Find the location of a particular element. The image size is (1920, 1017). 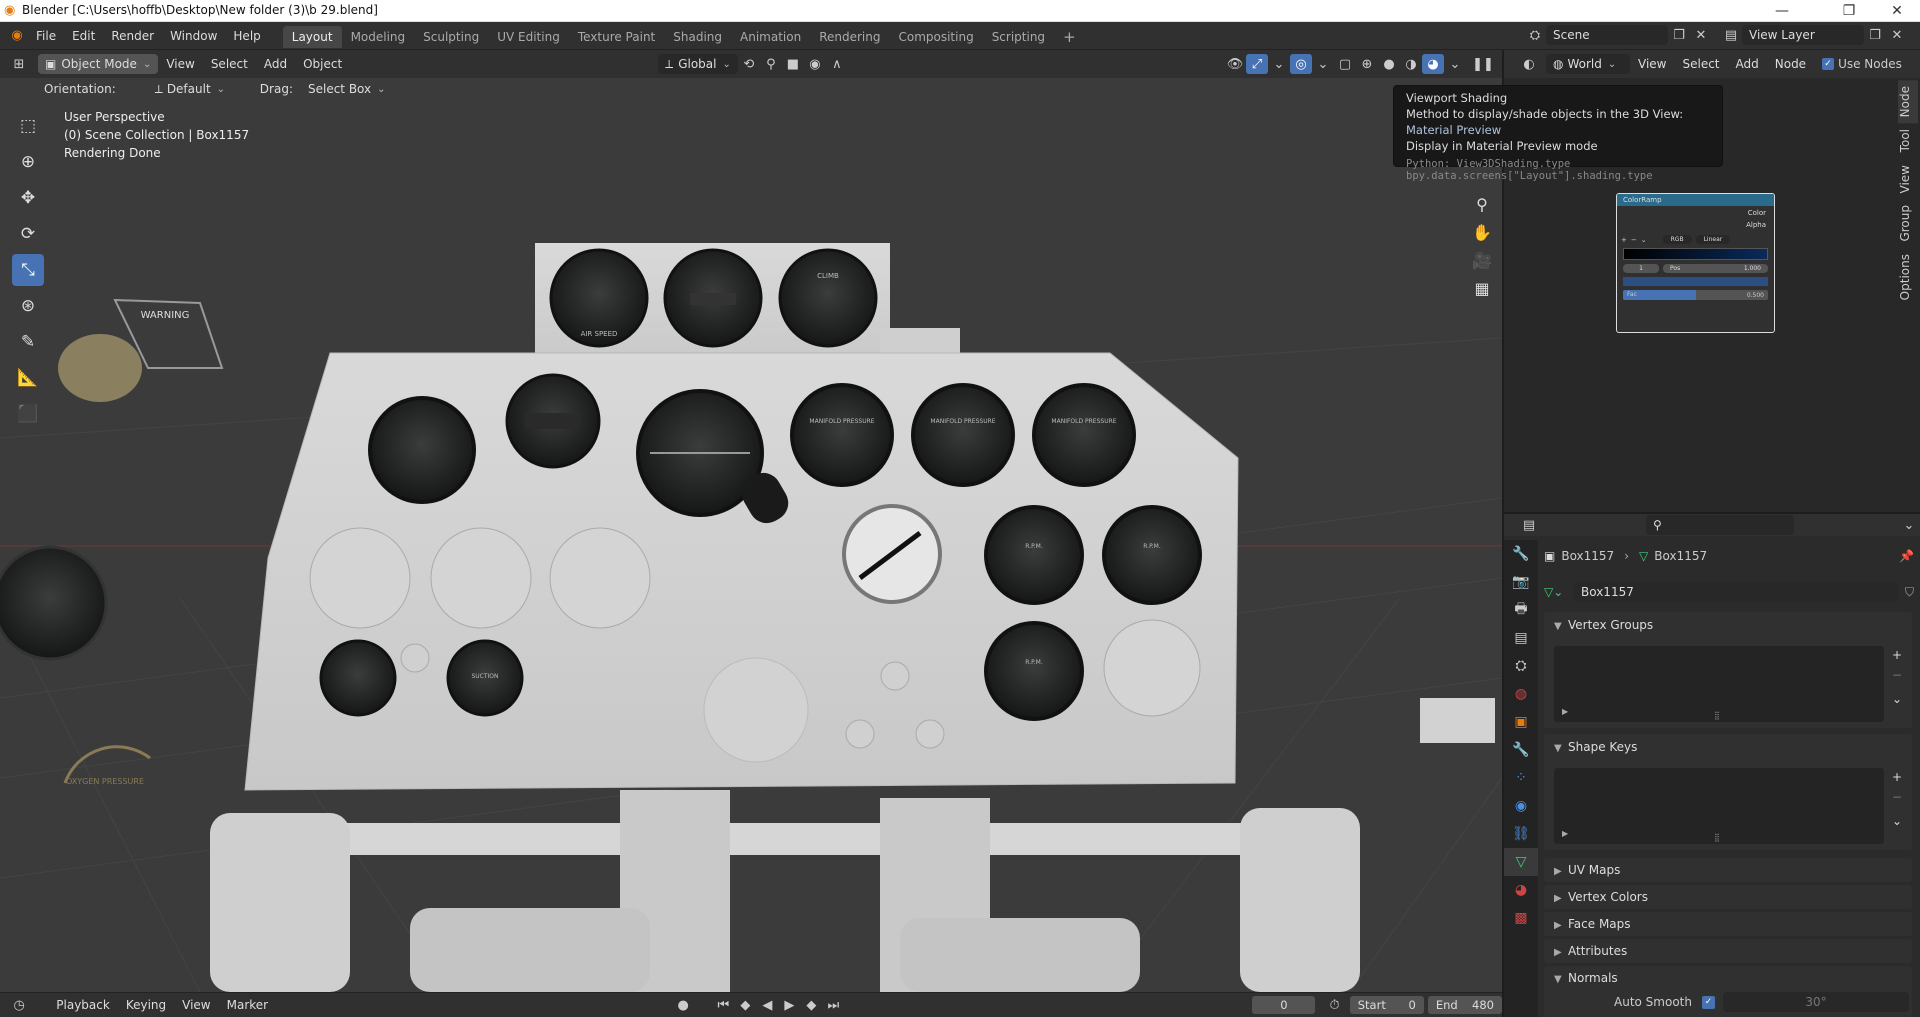

use-nodes-toggle: ✓ Use Nodes is located at coordinates (1862, 64).